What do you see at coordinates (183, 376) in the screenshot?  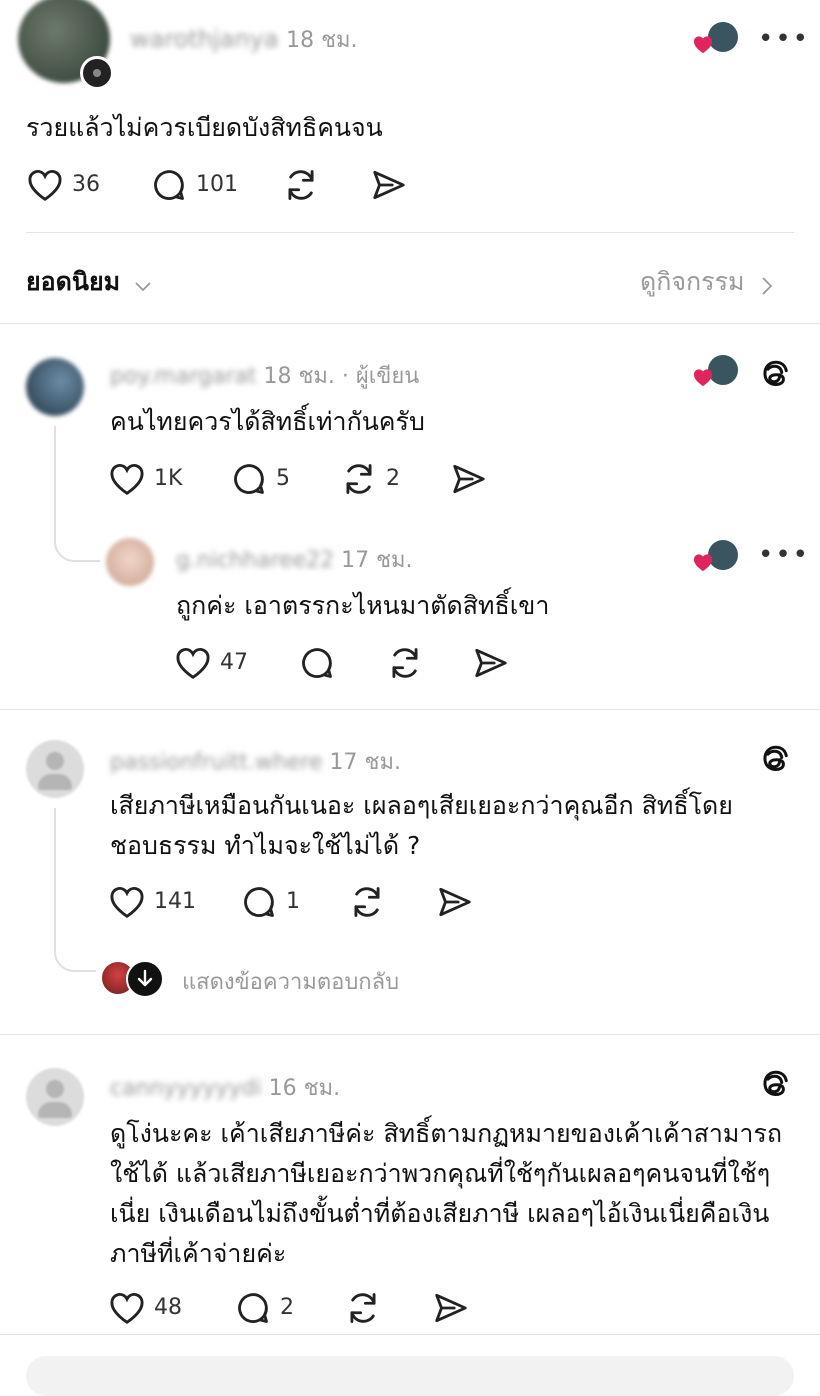 I see `username: poy.margarat` at bounding box center [183, 376].